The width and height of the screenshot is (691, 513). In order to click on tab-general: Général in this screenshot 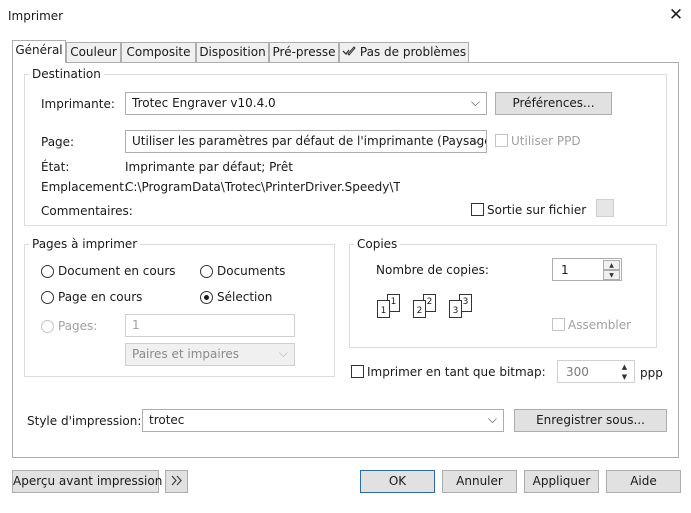, I will do `click(39, 51)`.